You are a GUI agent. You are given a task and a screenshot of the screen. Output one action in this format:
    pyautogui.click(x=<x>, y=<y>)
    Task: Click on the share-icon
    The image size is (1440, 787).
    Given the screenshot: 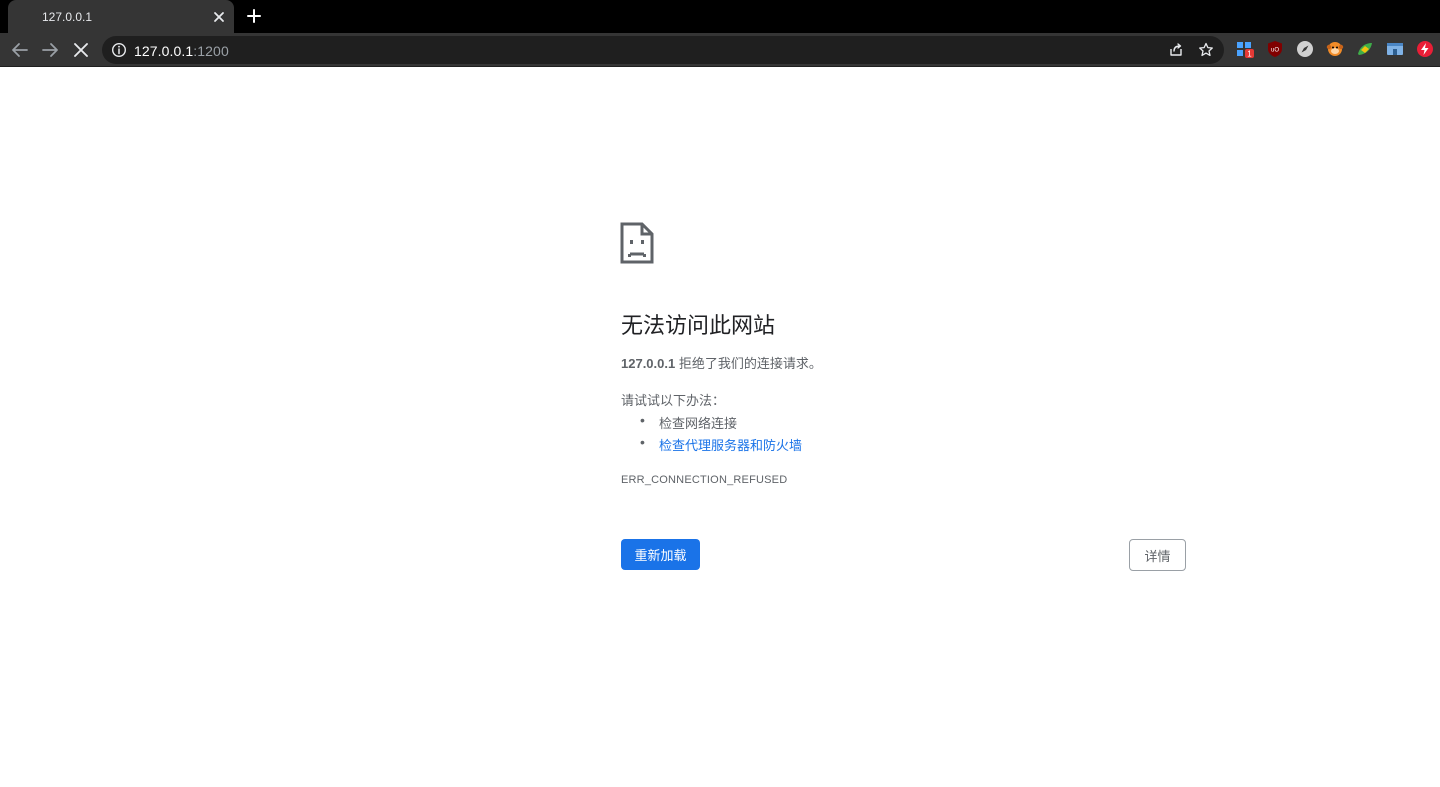 What is the action you would take?
    pyautogui.click(x=1176, y=50)
    